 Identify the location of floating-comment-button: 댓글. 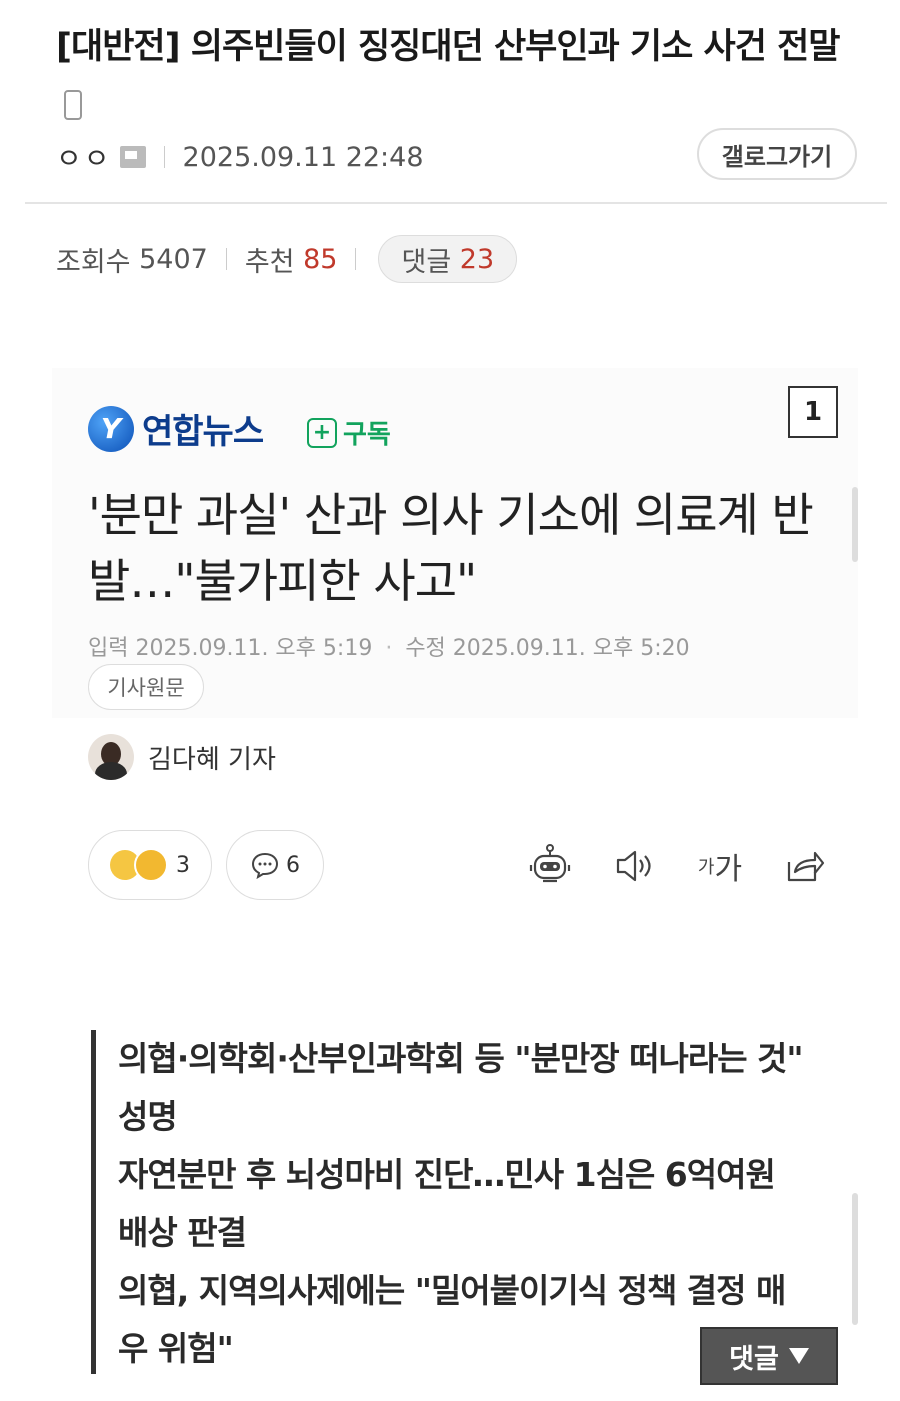
(769, 1356).